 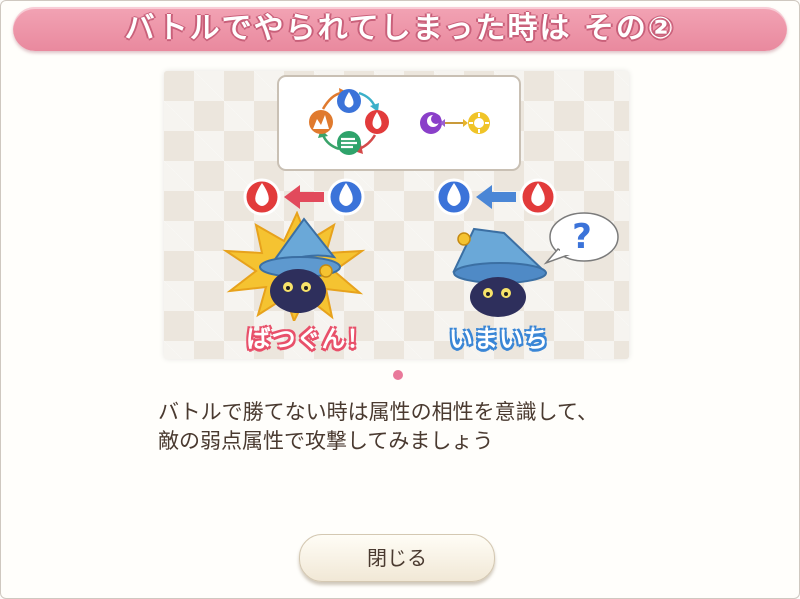 I want to click on blue-arrow-left-icon, so click(x=496, y=197).